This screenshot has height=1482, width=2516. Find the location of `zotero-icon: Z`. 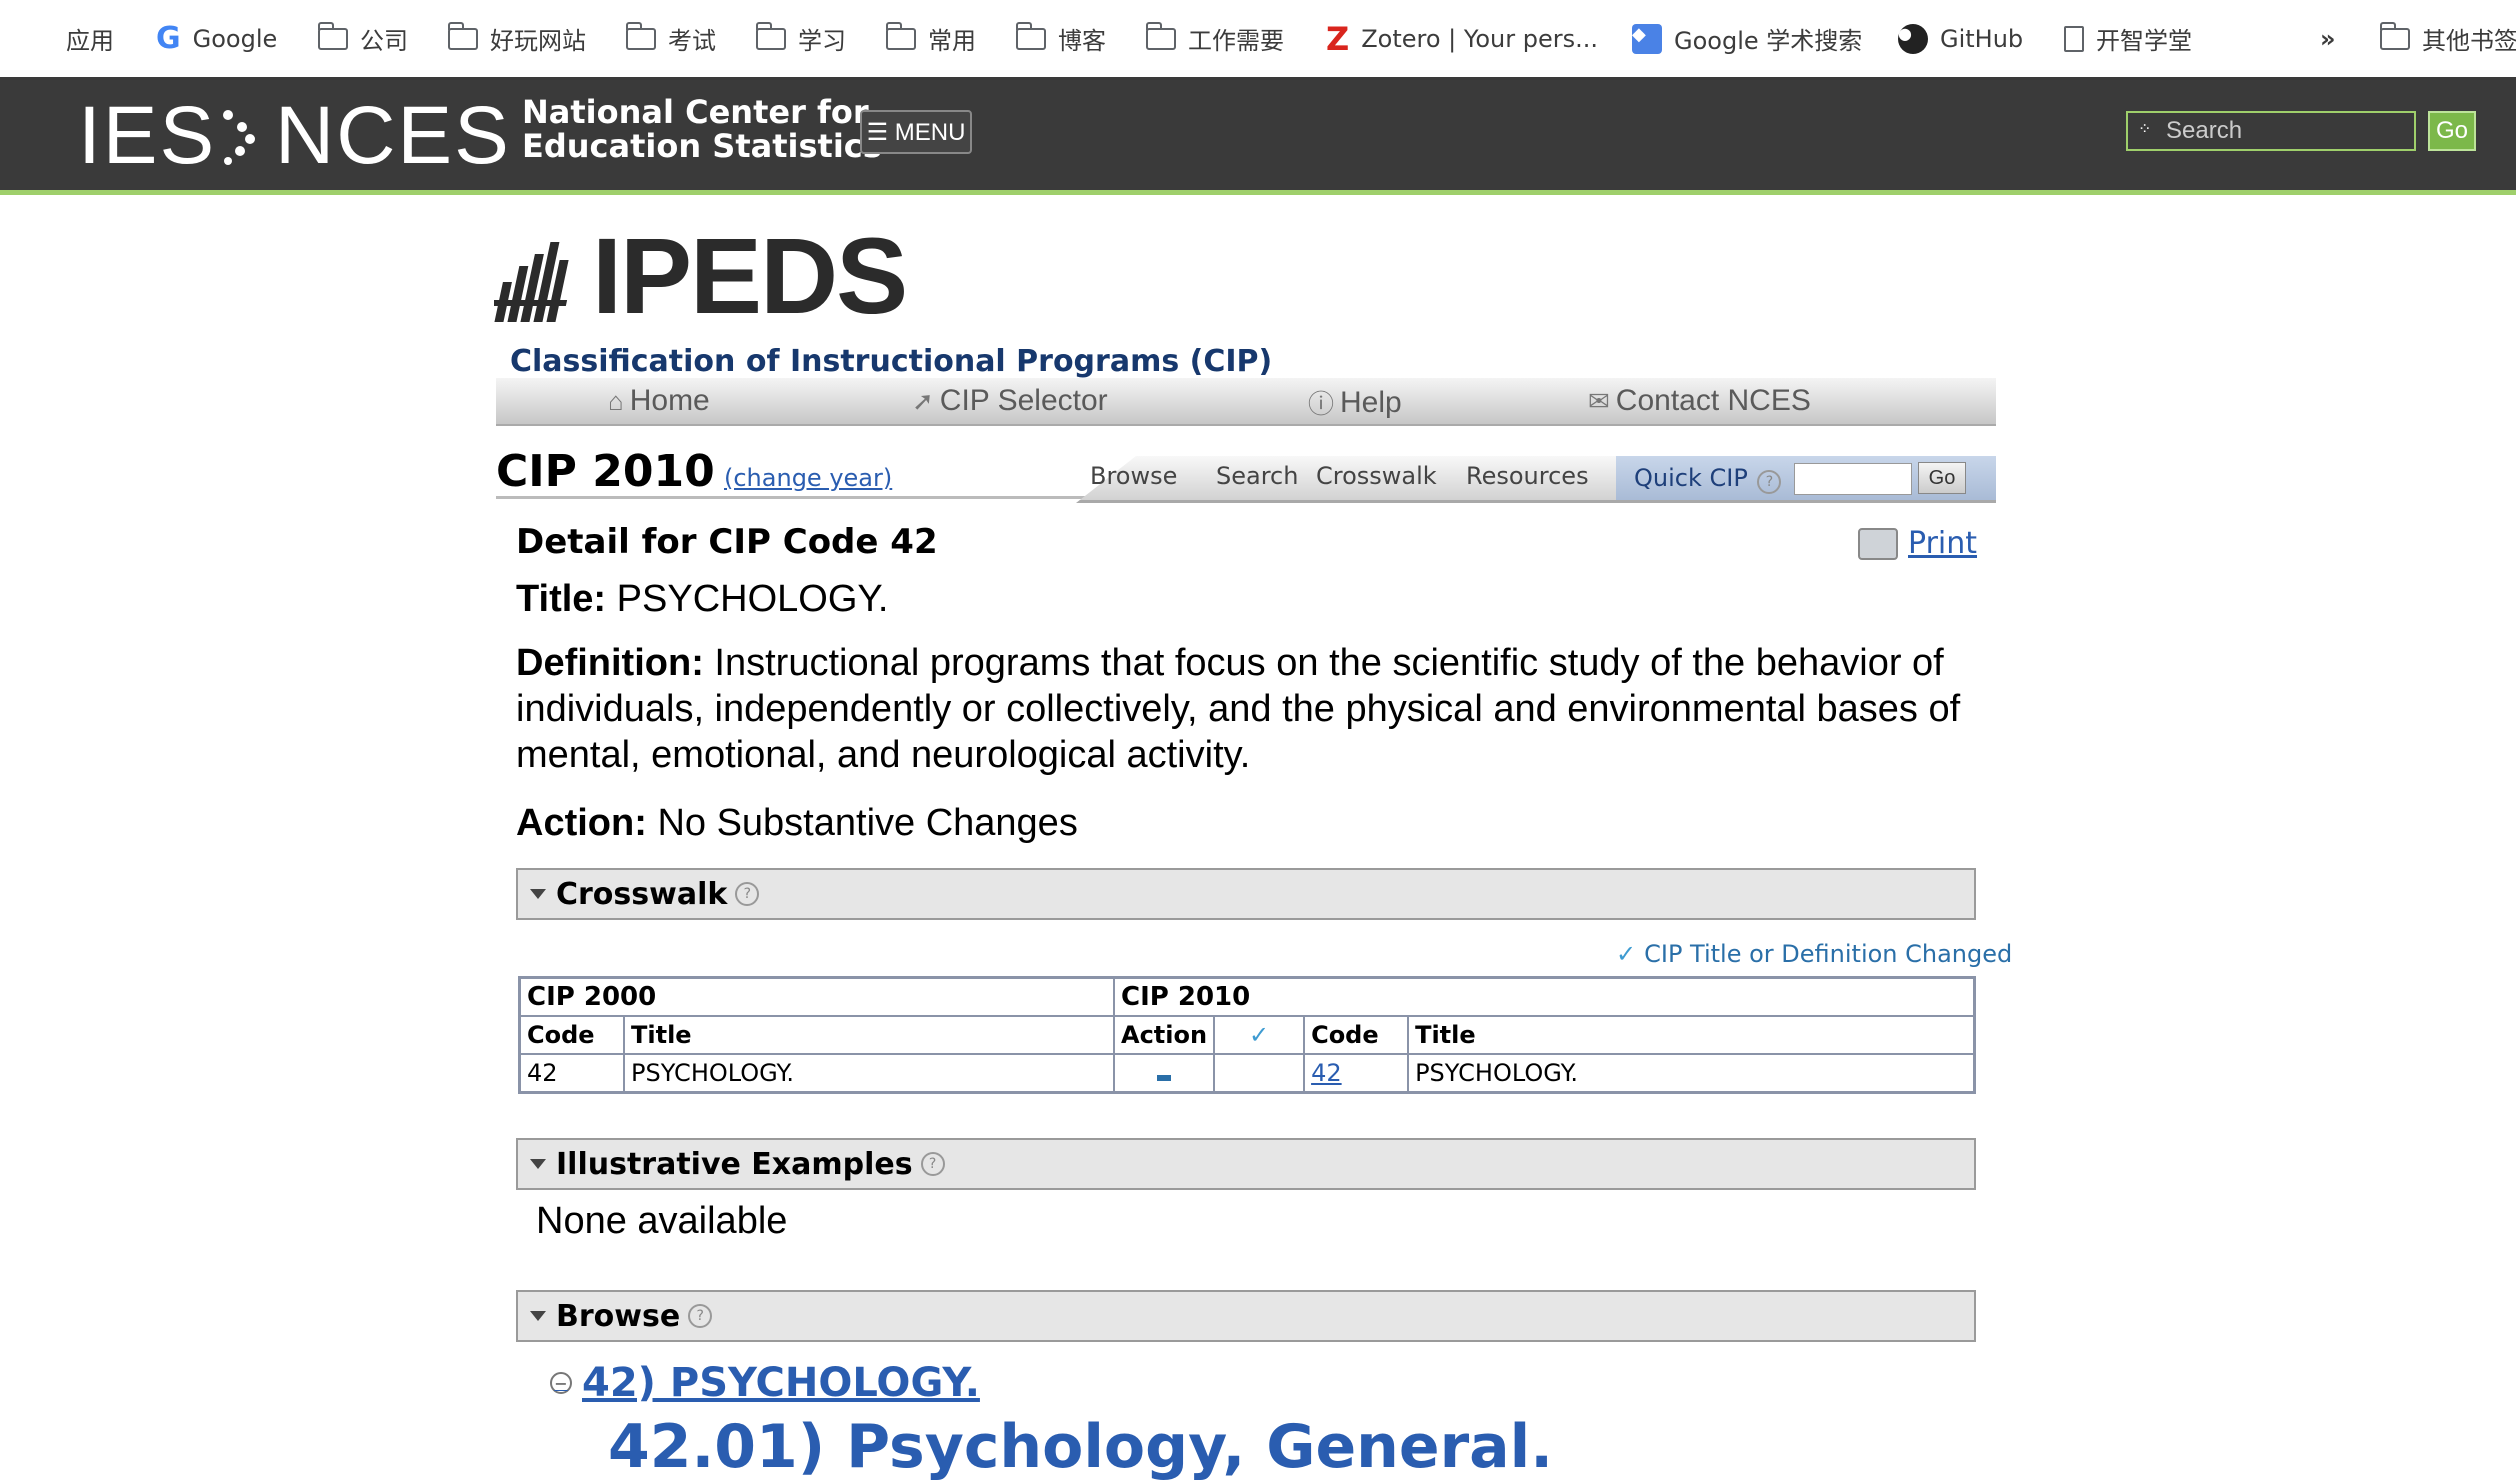

zotero-icon: Z is located at coordinates (1338, 38).